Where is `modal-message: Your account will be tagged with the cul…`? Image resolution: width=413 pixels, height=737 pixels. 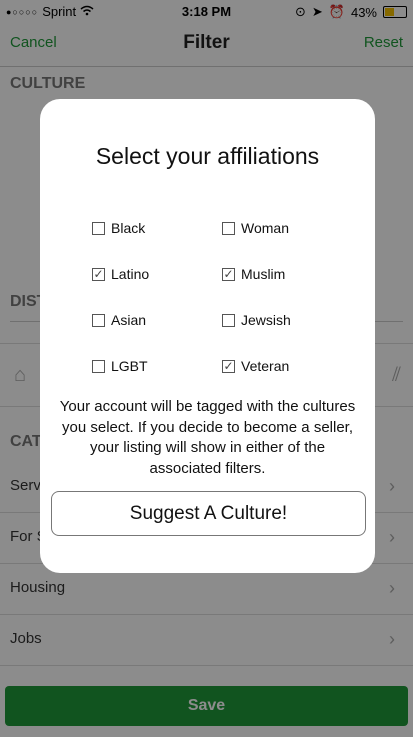 modal-message: Your account will be tagged with the cul… is located at coordinates (207, 437).